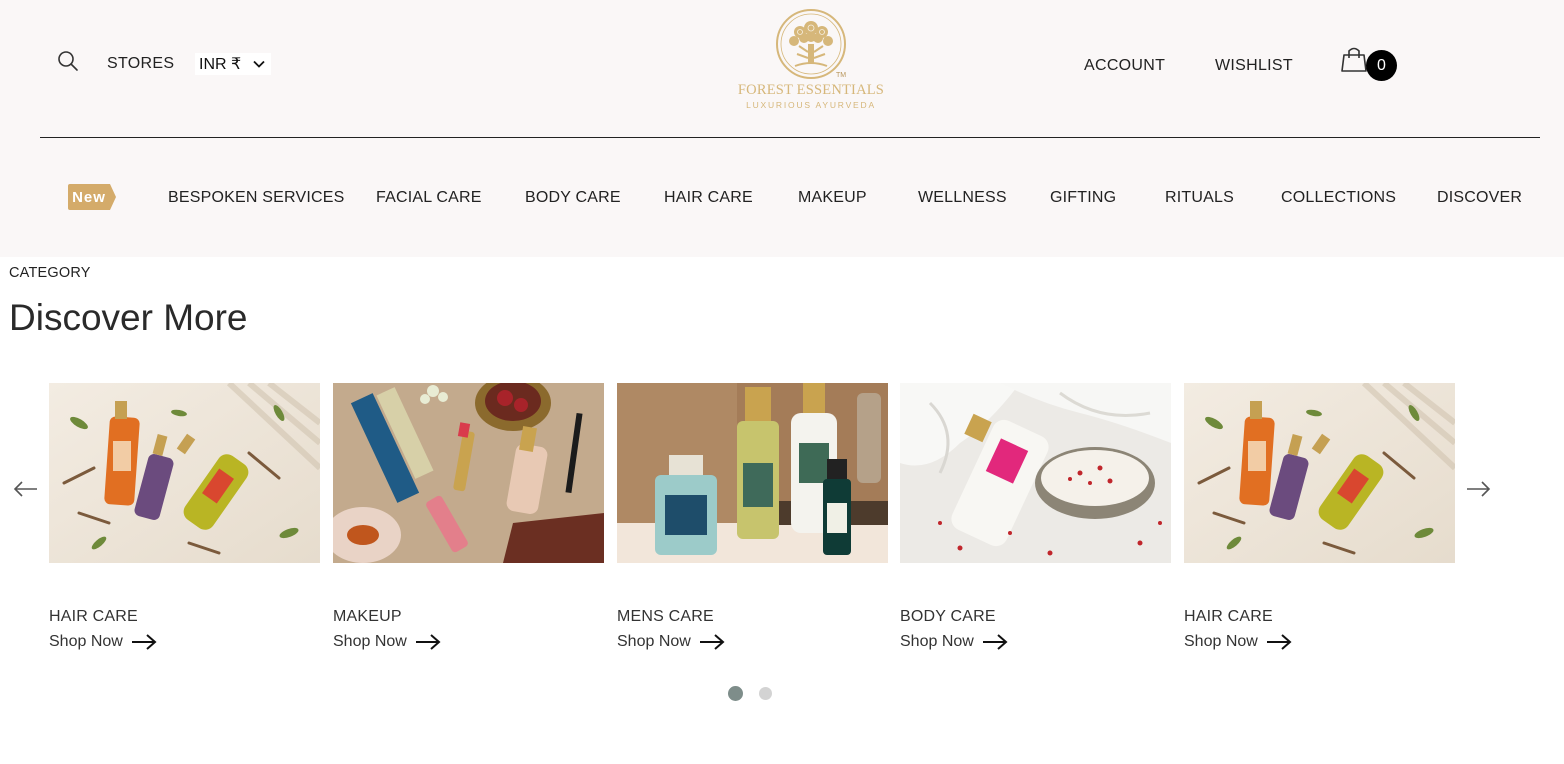  What do you see at coordinates (1354, 59) in the screenshot?
I see `shopping-bag-icon` at bounding box center [1354, 59].